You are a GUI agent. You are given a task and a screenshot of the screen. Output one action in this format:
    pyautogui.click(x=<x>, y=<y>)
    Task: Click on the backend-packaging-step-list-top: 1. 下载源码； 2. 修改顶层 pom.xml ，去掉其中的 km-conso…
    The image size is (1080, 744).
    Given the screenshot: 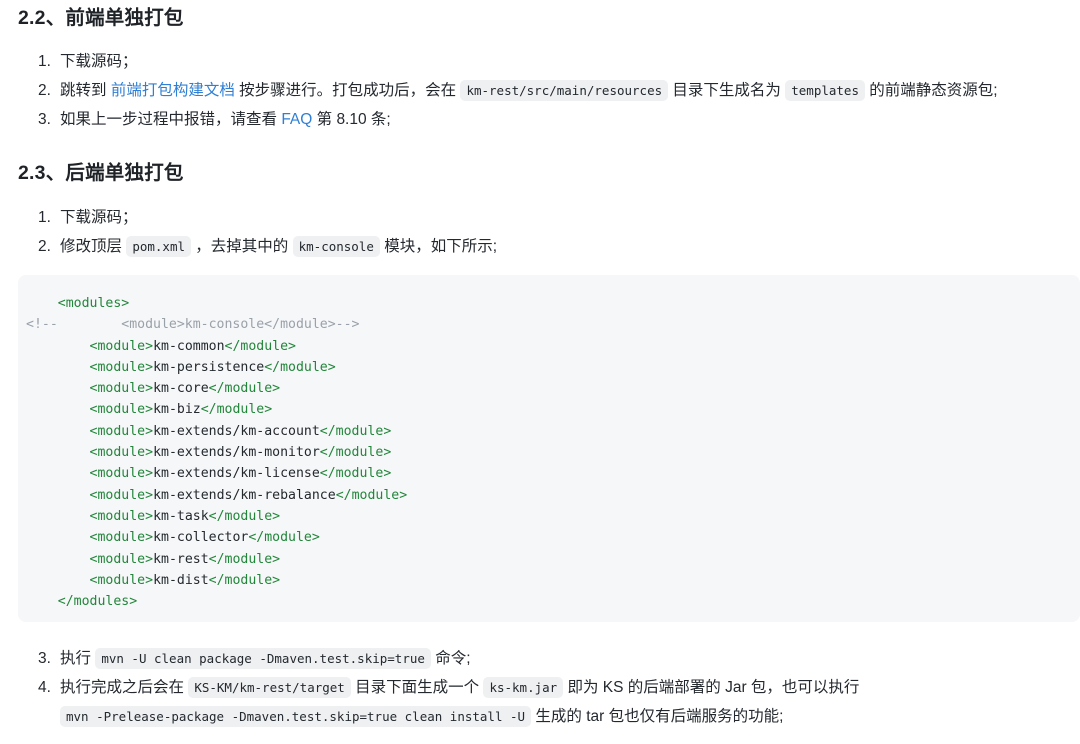 What is the action you would take?
    pyautogui.click(x=538, y=232)
    